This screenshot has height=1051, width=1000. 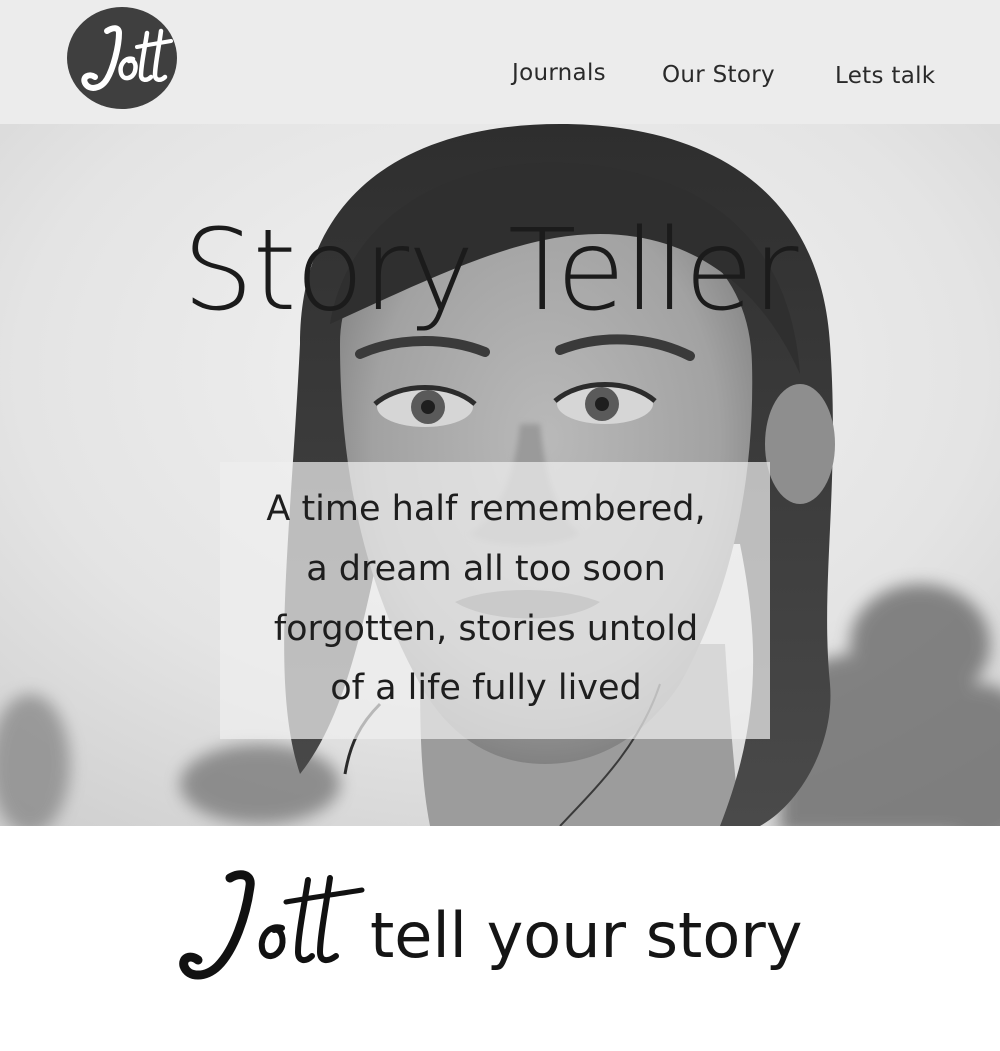 What do you see at coordinates (272, 925) in the screenshot?
I see `jott-script-logo` at bounding box center [272, 925].